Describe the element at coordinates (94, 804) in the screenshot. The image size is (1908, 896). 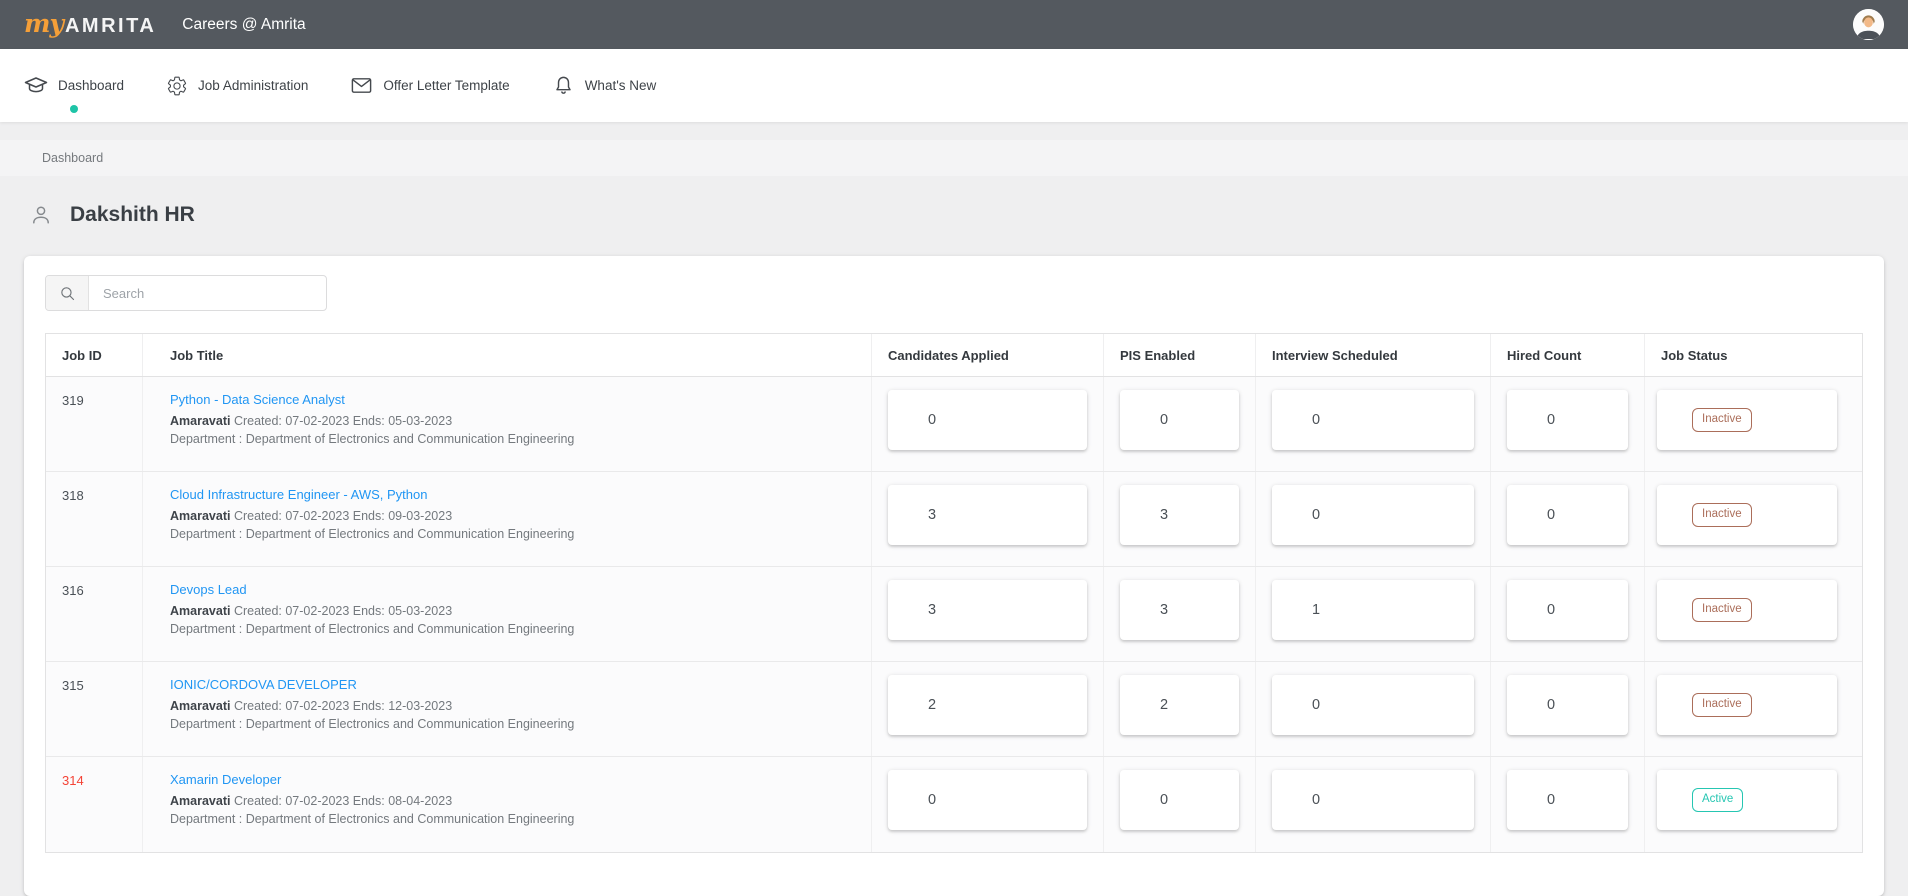
I see `job-id-cell: 314` at that location.